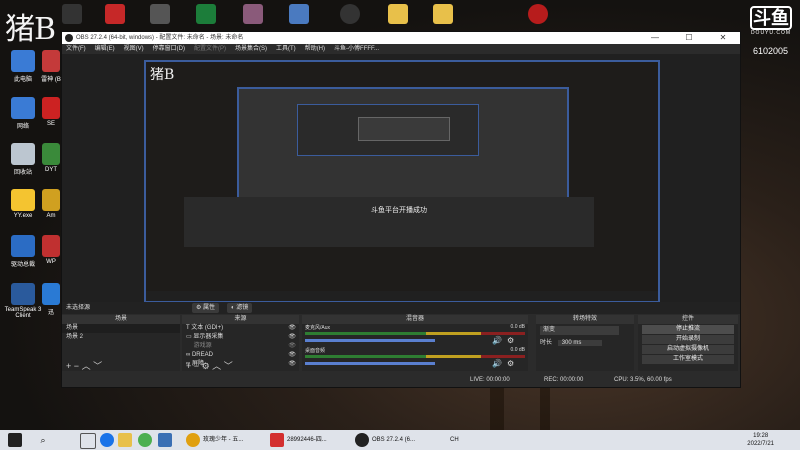 The height and width of the screenshot is (450, 800). What do you see at coordinates (68, 366) in the screenshot?
I see `add-scene-button: +` at bounding box center [68, 366].